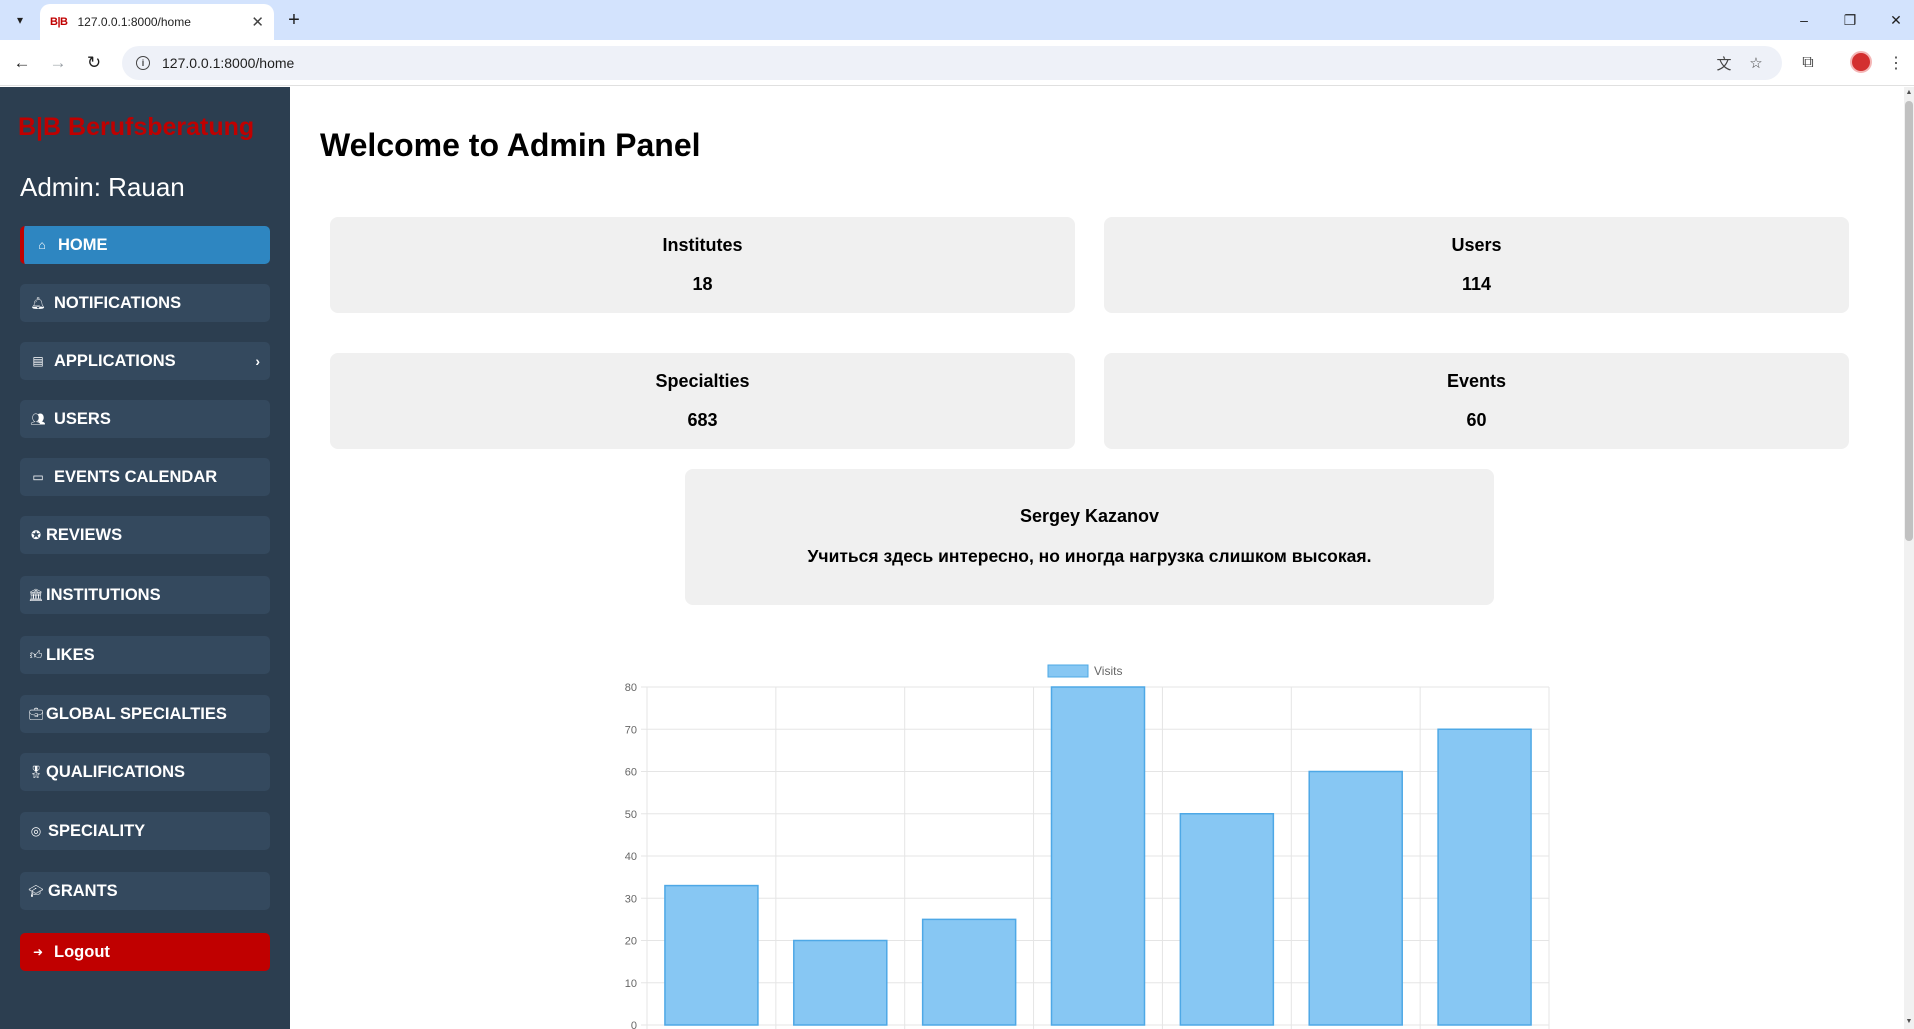 The width and height of the screenshot is (1914, 1029). What do you see at coordinates (82, 951) in the screenshot?
I see `logout-label: Logout` at bounding box center [82, 951].